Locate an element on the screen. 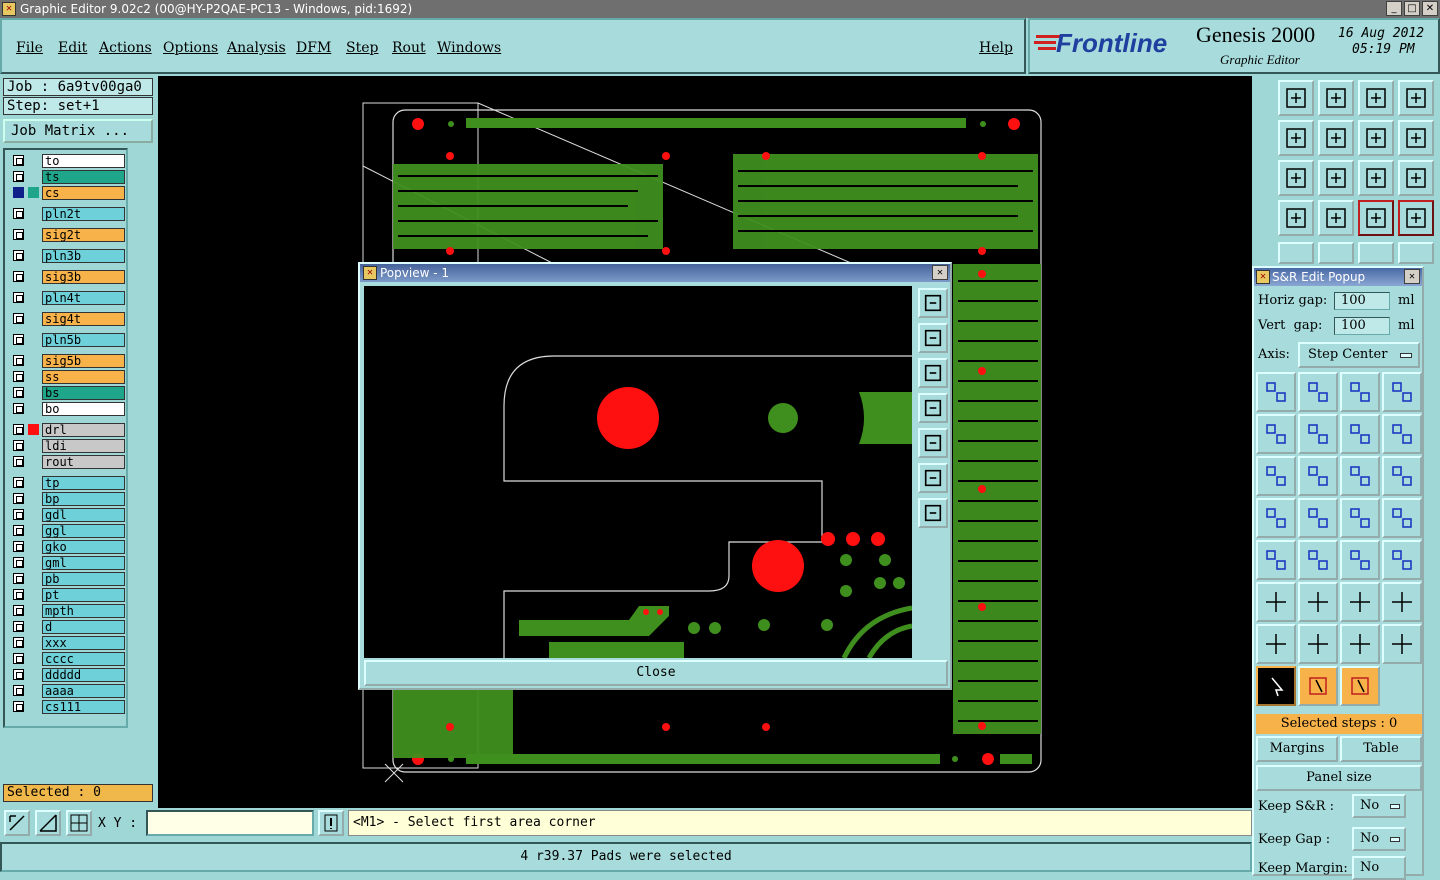 This screenshot has width=1440, height=880. layer-row-d: d is located at coordinates (67, 627).